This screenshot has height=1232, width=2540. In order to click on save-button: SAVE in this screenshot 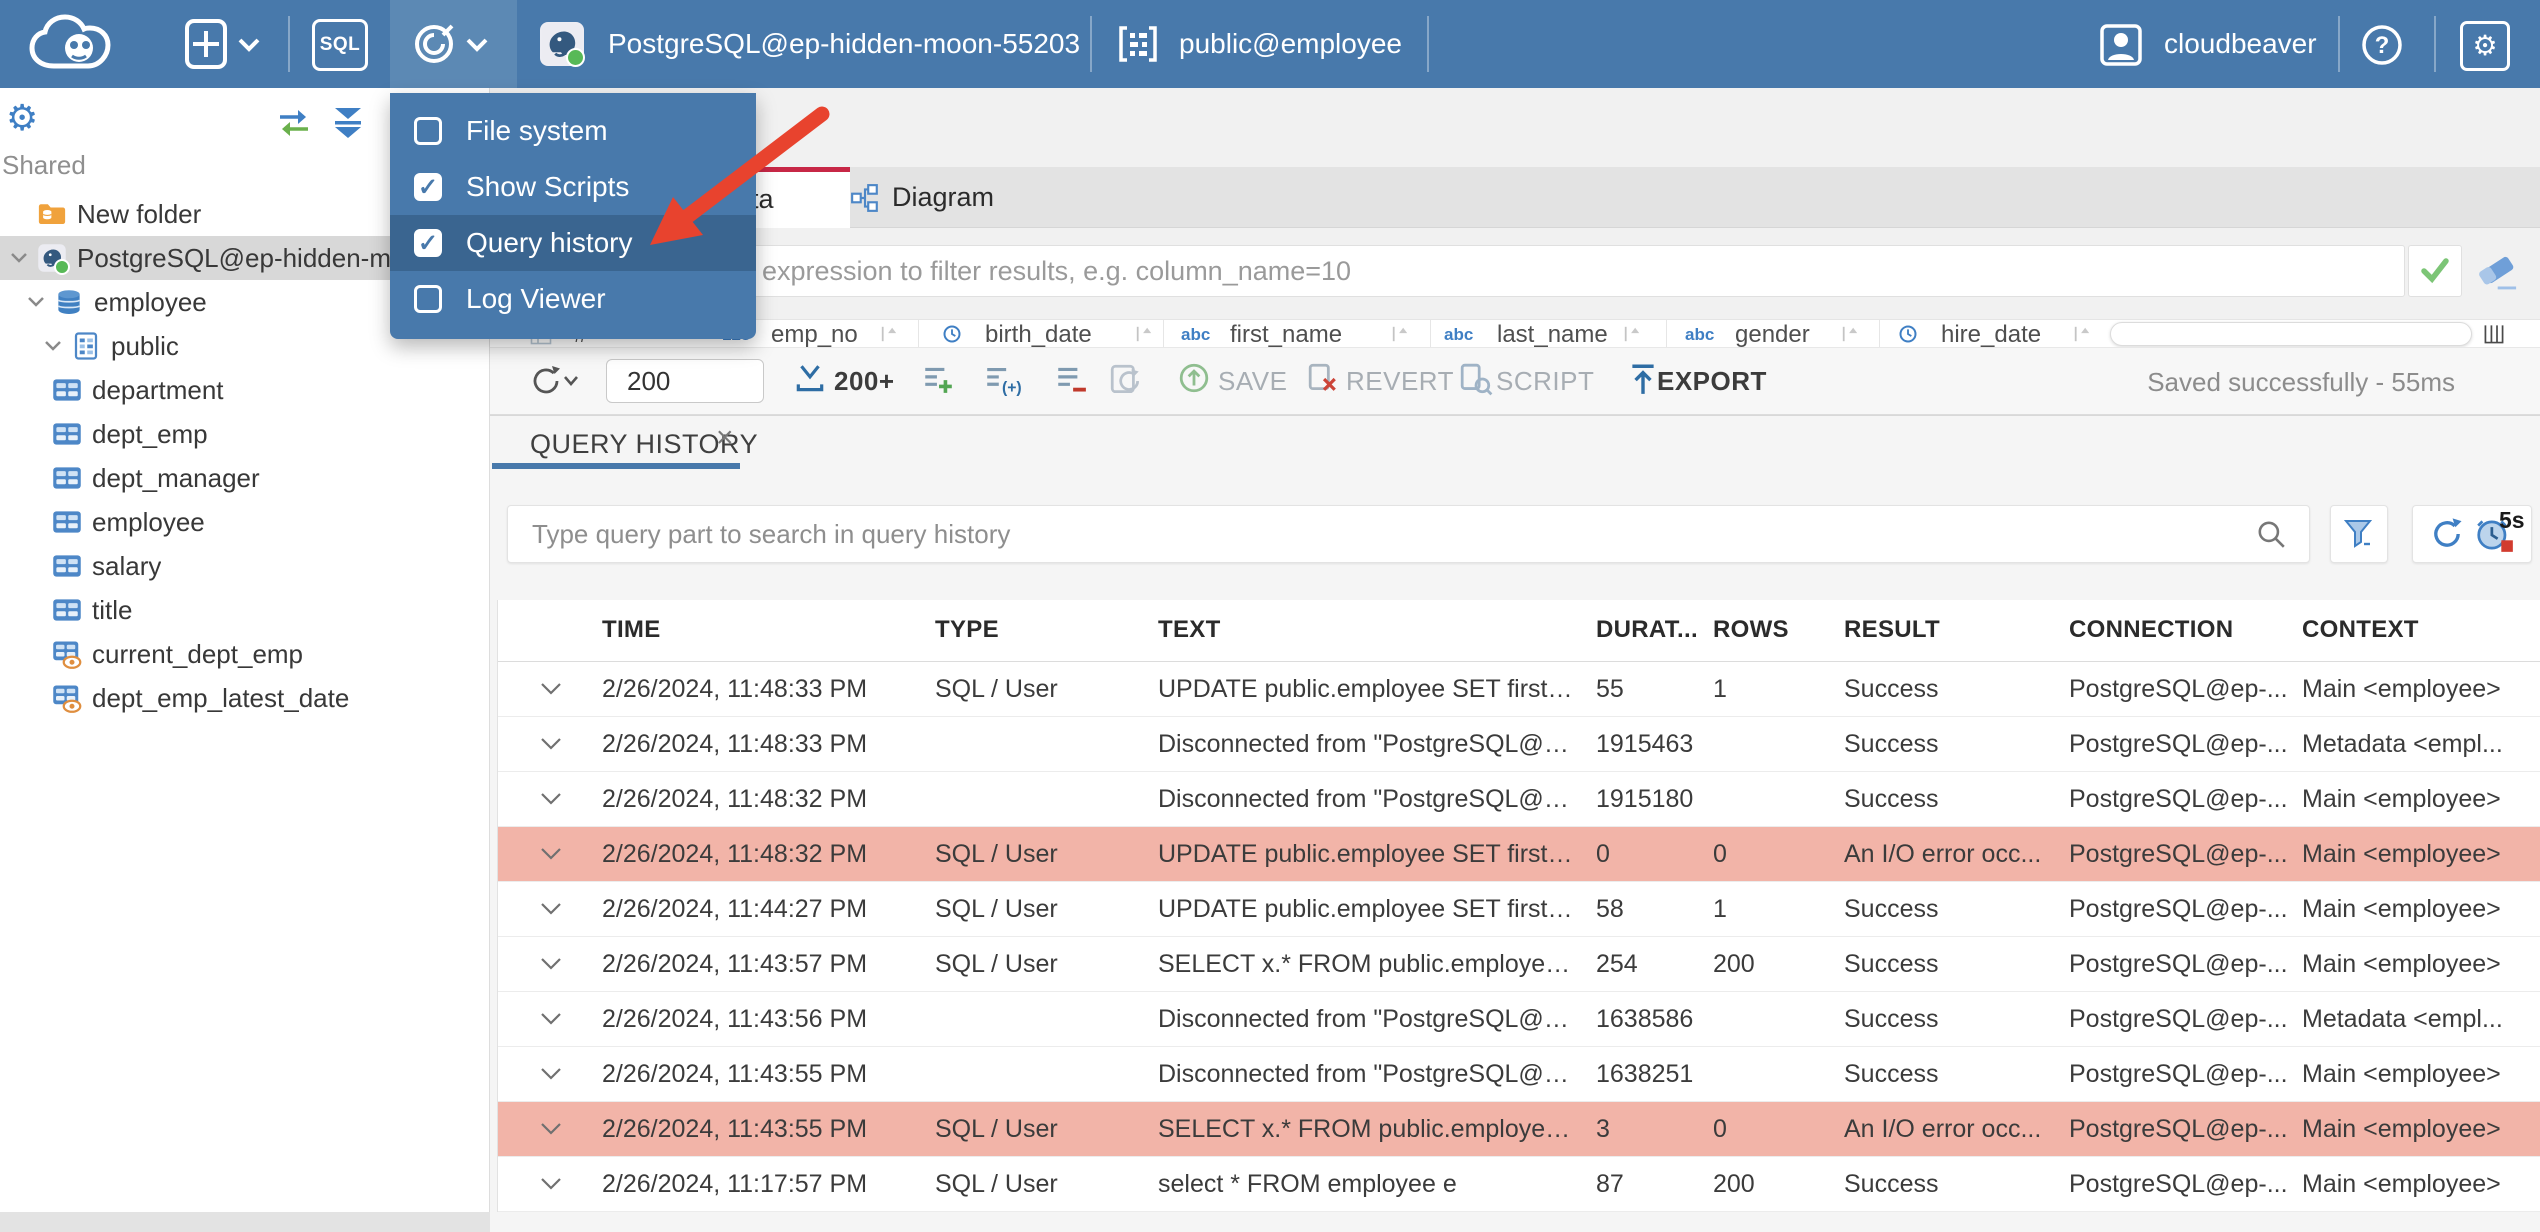, I will do `click(1252, 381)`.